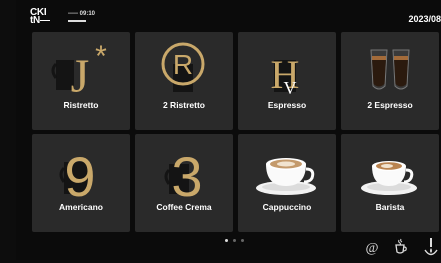 This screenshot has height=263, width=441. What do you see at coordinates (184, 105) in the screenshot?
I see `tile-label: 2 Ristretto` at bounding box center [184, 105].